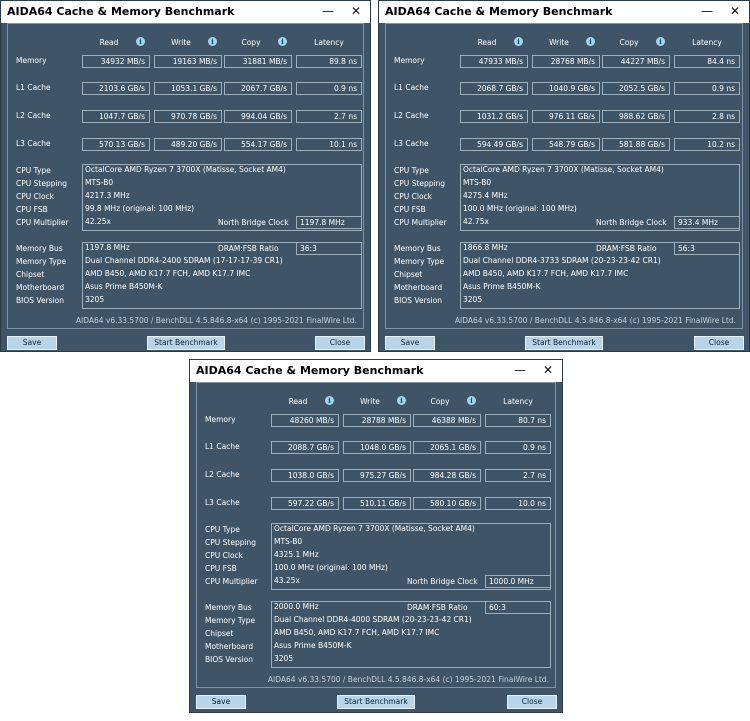  I want to click on result-read: 34932 MB/s, so click(116, 61).